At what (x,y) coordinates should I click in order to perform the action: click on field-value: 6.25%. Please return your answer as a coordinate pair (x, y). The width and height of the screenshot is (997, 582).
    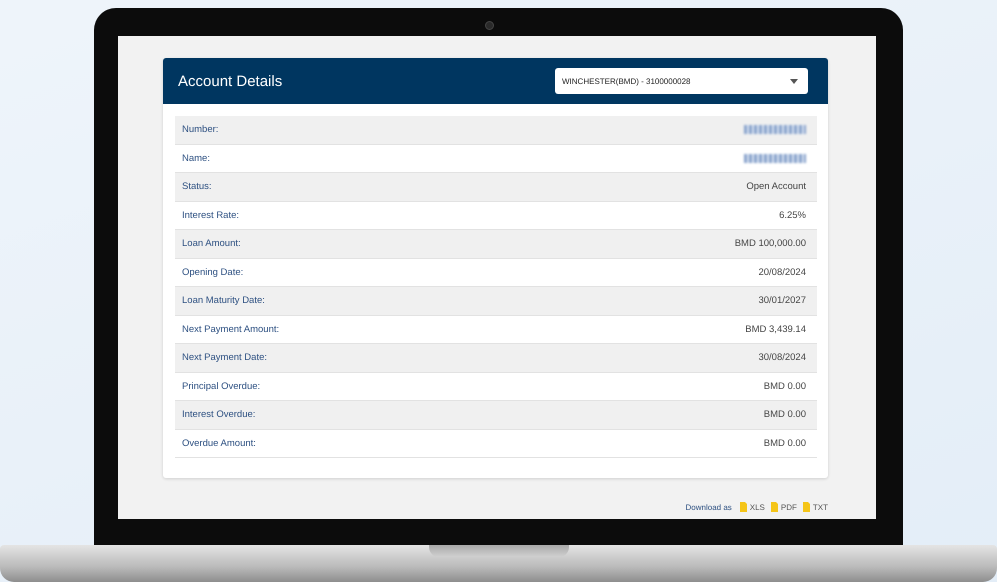
    Looking at the image, I should click on (792, 215).